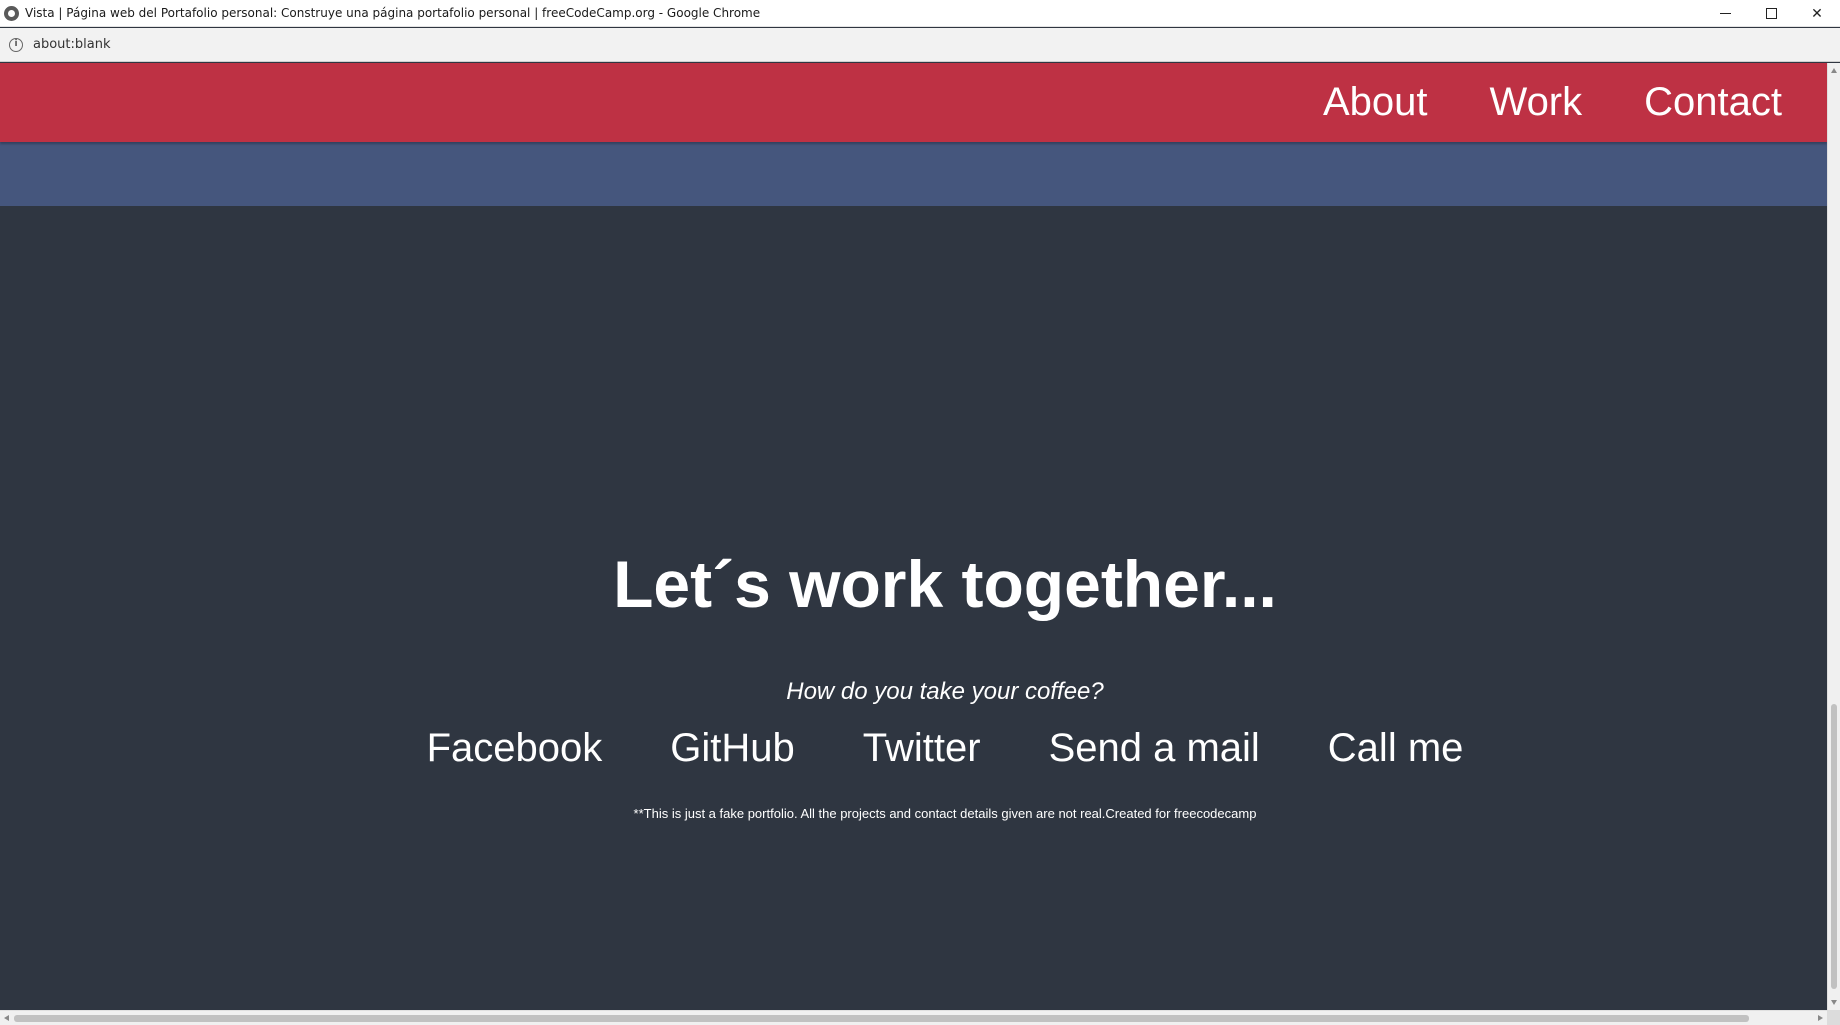  What do you see at coordinates (16, 44) in the screenshot?
I see `info-icon: i` at bounding box center [16, 44].